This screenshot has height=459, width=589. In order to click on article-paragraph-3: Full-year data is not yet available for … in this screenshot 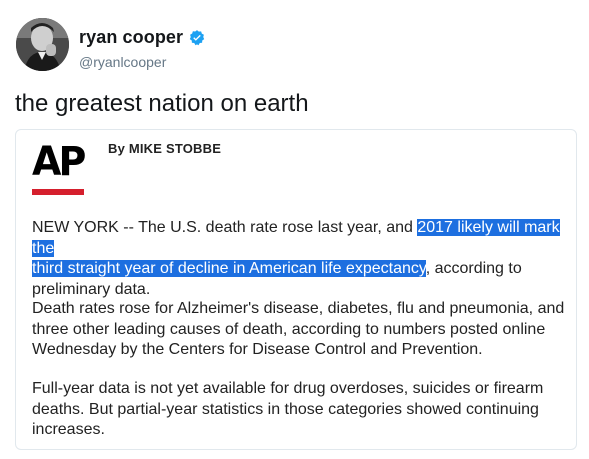, I will do `click(288, 409)`.